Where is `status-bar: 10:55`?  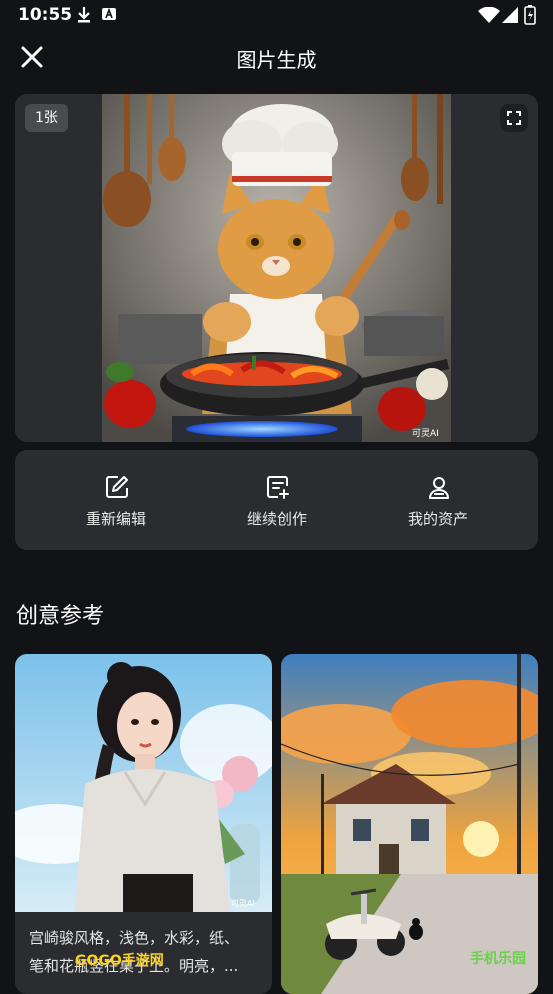
status-bar: 10:55 is located at coordinates (276, 16).